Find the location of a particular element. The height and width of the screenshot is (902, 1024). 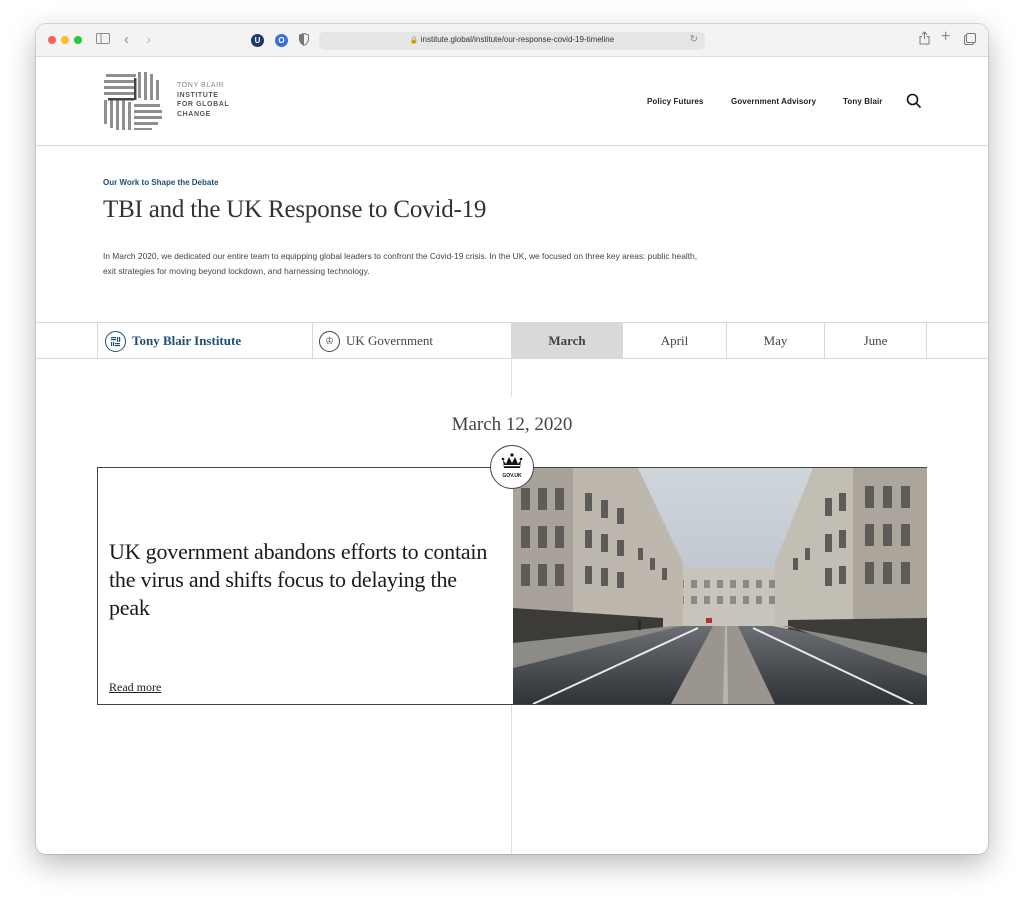

tab-tony-blair-institute: Tony Blair Institute is located at coordinates (208, 340).